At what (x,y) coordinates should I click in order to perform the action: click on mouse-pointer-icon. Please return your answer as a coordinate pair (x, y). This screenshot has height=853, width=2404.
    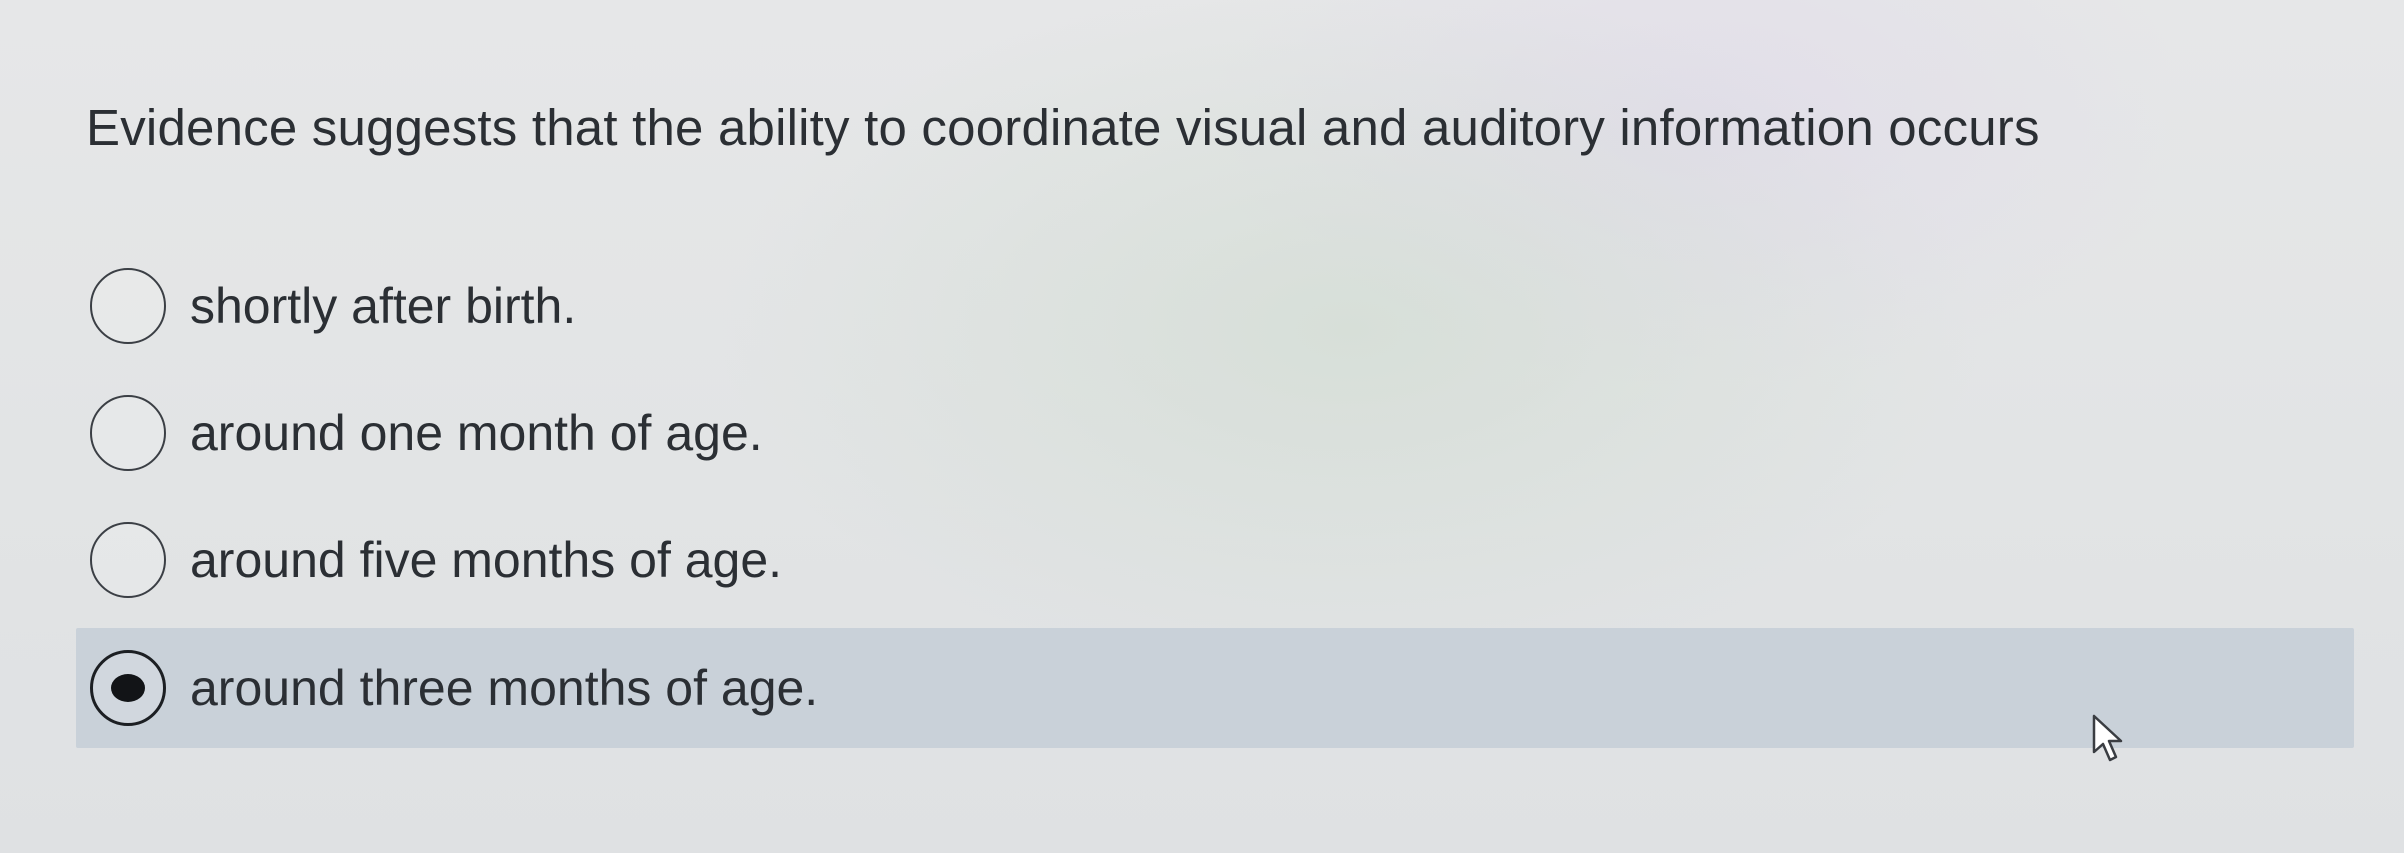
    Looking at the image, I should click on (2107, 738).